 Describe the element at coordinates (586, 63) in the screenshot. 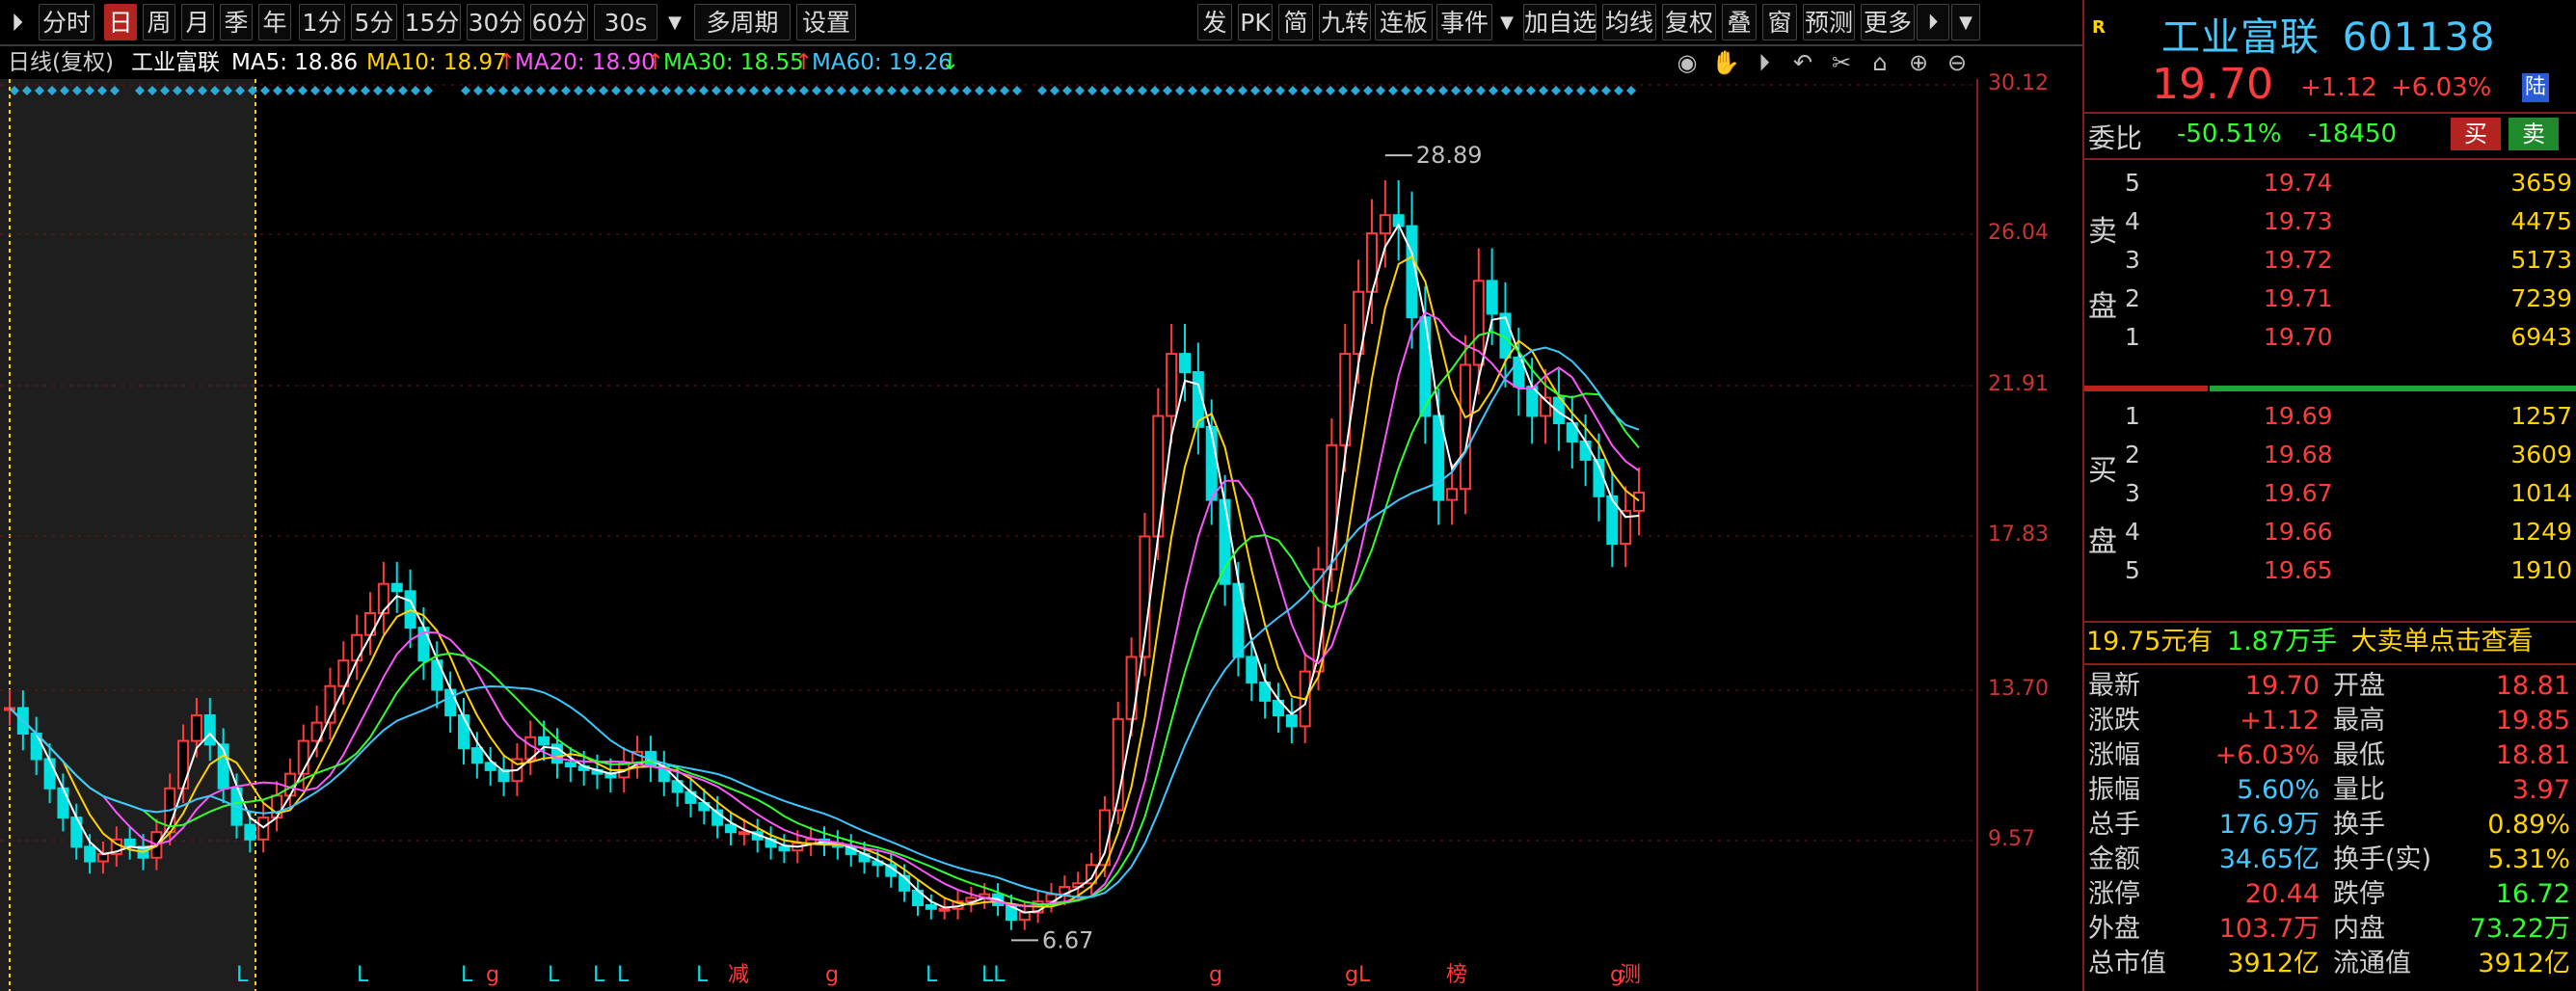

I see `ma20-value: MA20: 18.90` at that location.